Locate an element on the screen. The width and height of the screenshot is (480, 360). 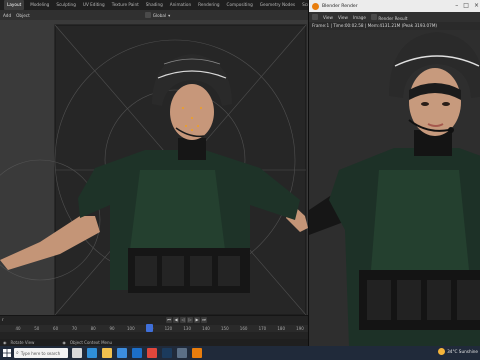
render-window-titlebar: Blender Render – □ × is located at coordinates (394, 6).